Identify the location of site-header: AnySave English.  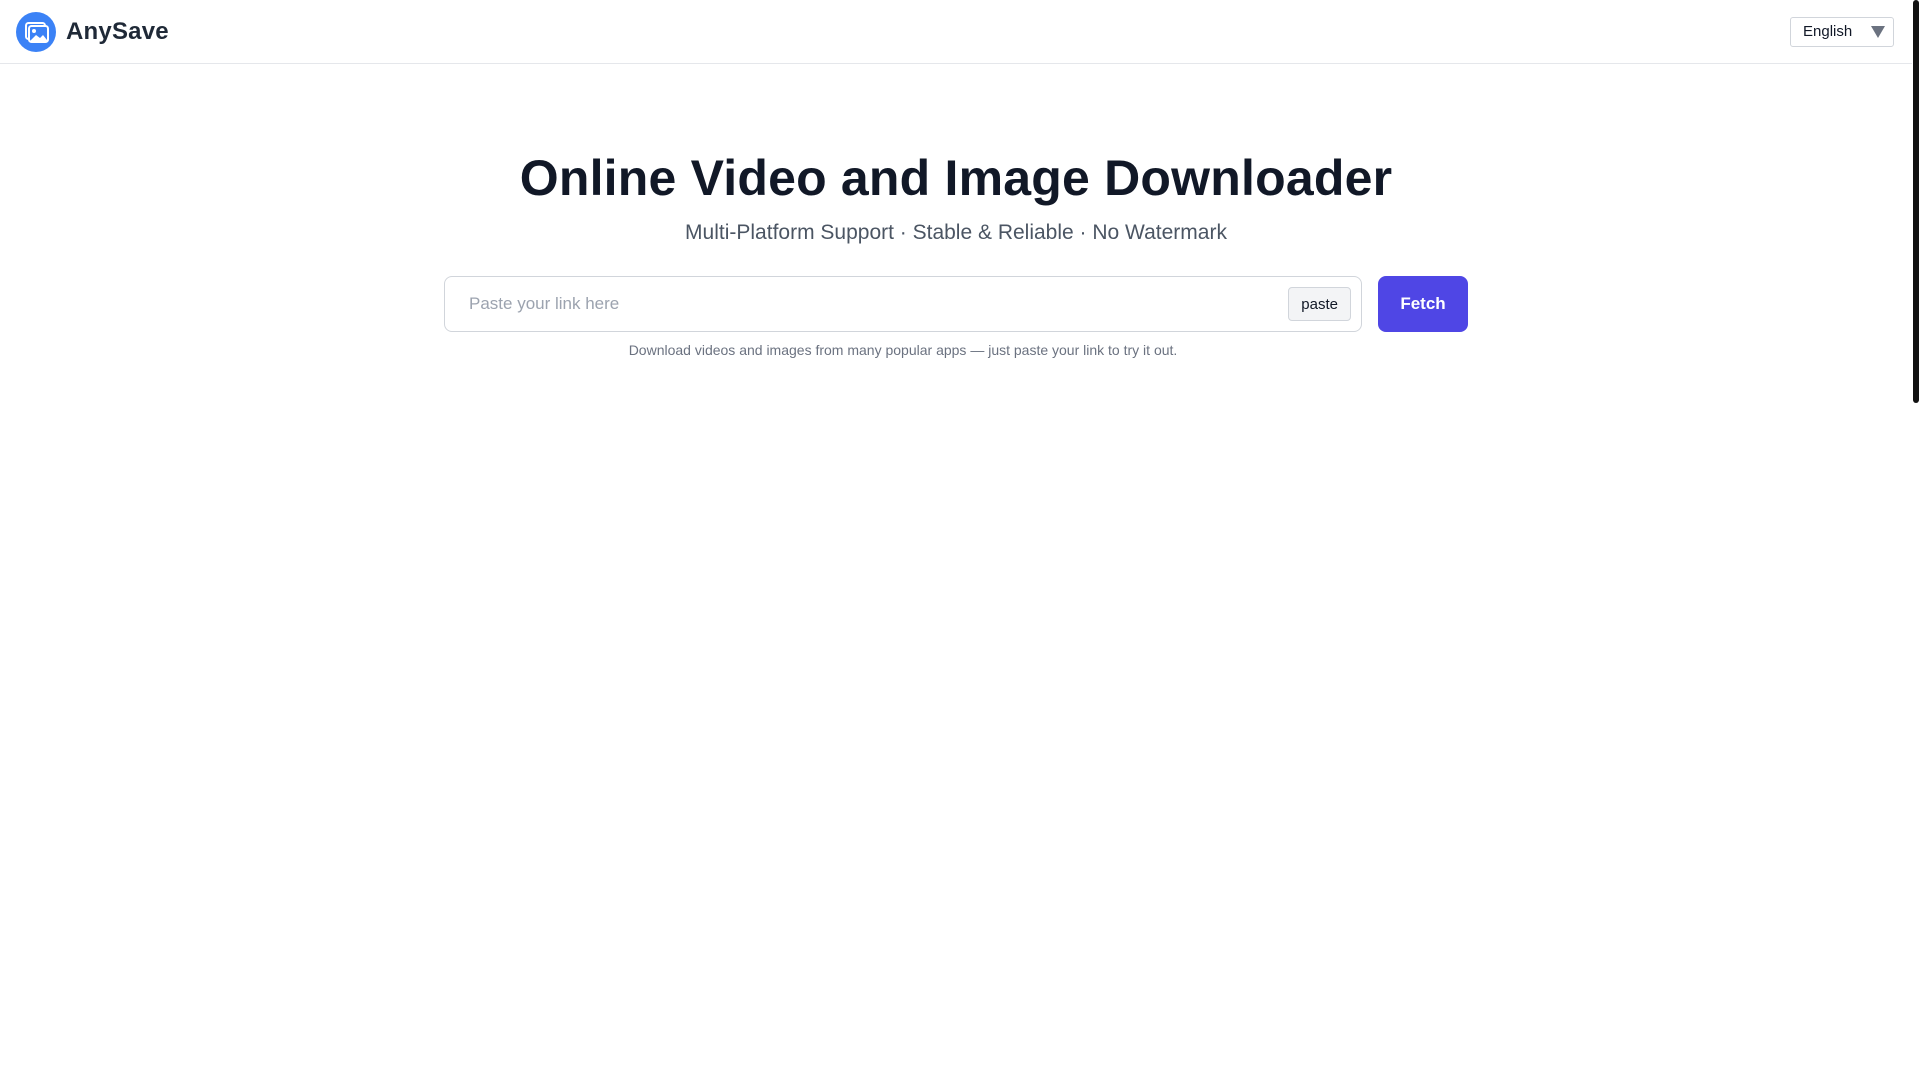
(956, 32).